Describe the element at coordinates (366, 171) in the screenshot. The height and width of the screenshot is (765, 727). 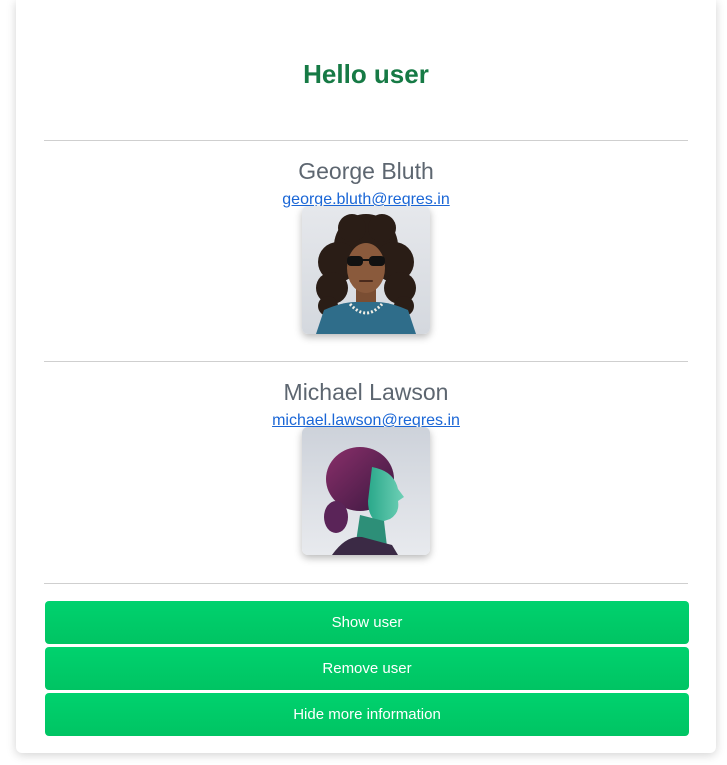
I see `user-name: George Bluth` at that location.